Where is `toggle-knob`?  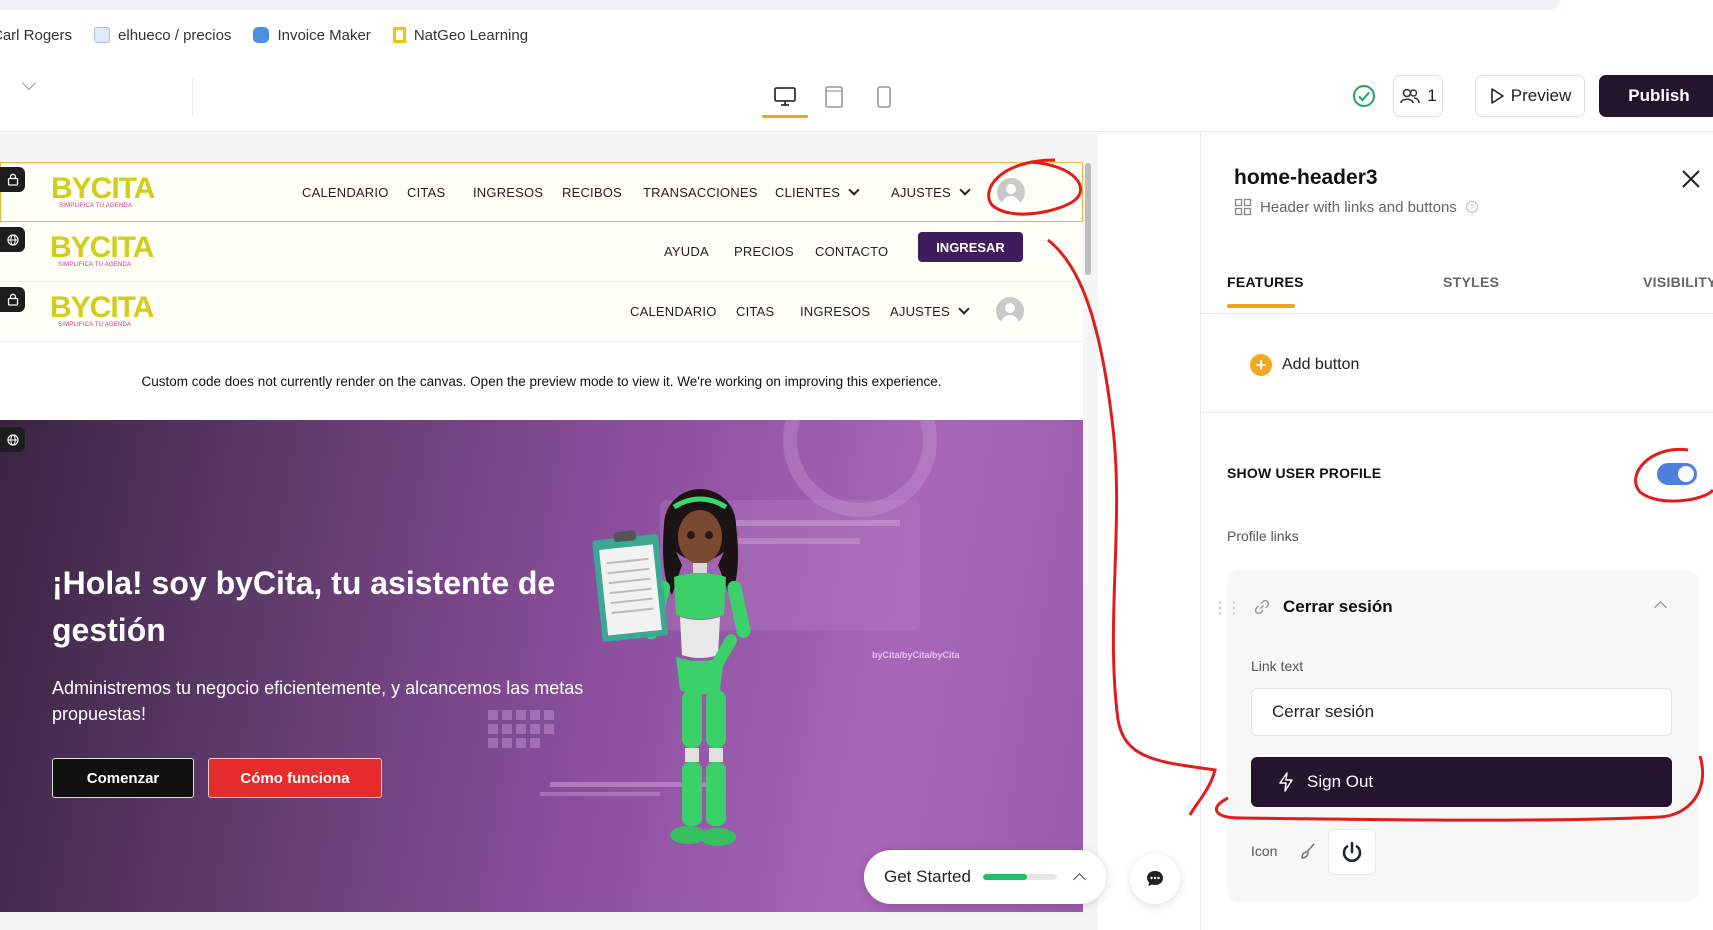 toggle-knob is located at coordinates (1686, 474).